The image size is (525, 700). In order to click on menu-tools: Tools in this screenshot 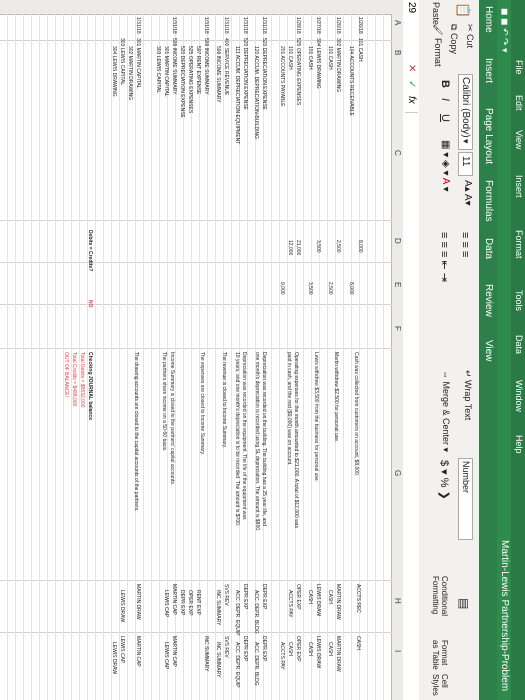, I will do `click(519, 300)`.